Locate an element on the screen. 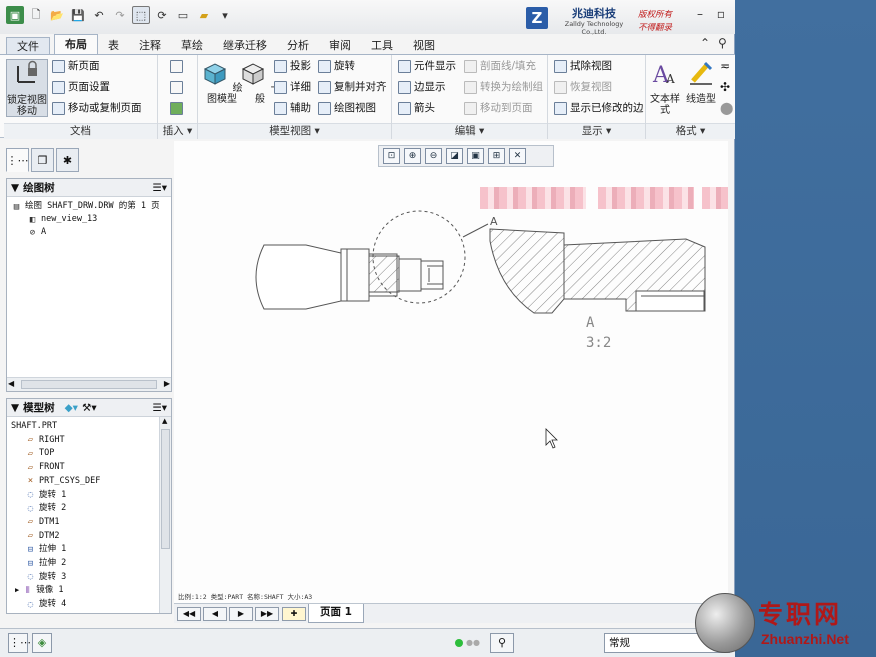  restore-view-button: 恢复视图 is located at coordinates (583, 87).